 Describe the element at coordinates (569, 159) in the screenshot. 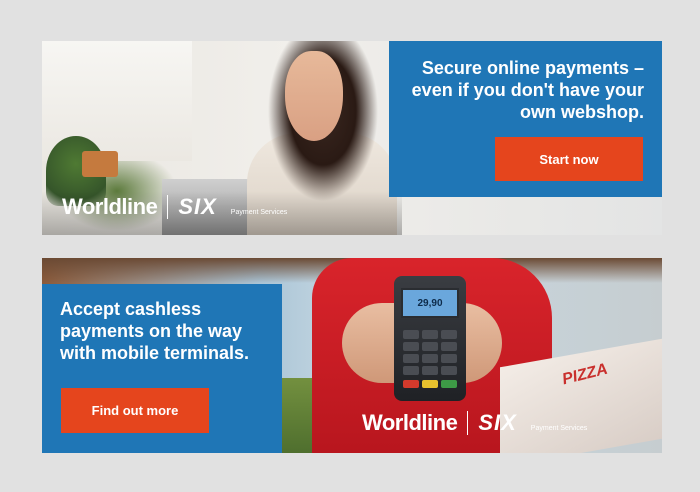

I see `start-now-button: Start now` at that location.